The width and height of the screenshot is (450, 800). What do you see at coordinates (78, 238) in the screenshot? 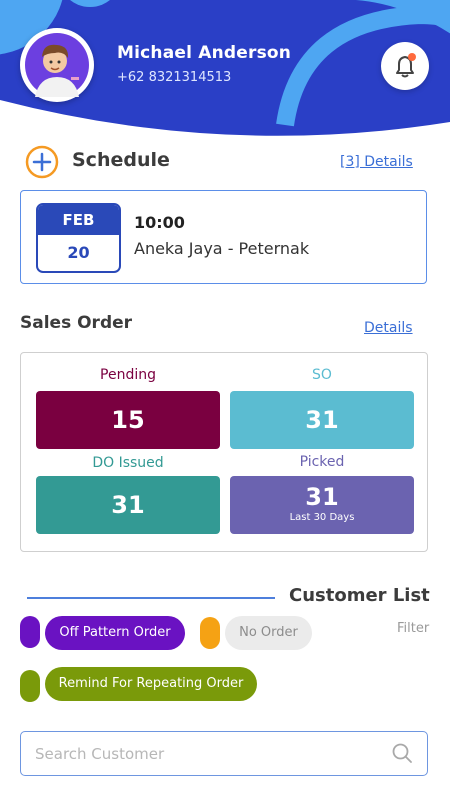
I see `calendar-date: FEB 20` at bounding box center [78, 238].